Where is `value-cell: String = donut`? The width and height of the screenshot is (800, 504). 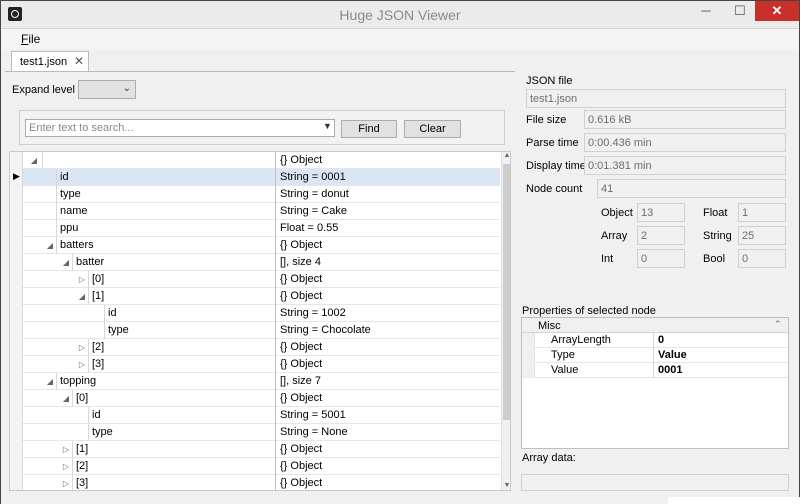 value-cell: String = donut is located at coordinates (387, 194).